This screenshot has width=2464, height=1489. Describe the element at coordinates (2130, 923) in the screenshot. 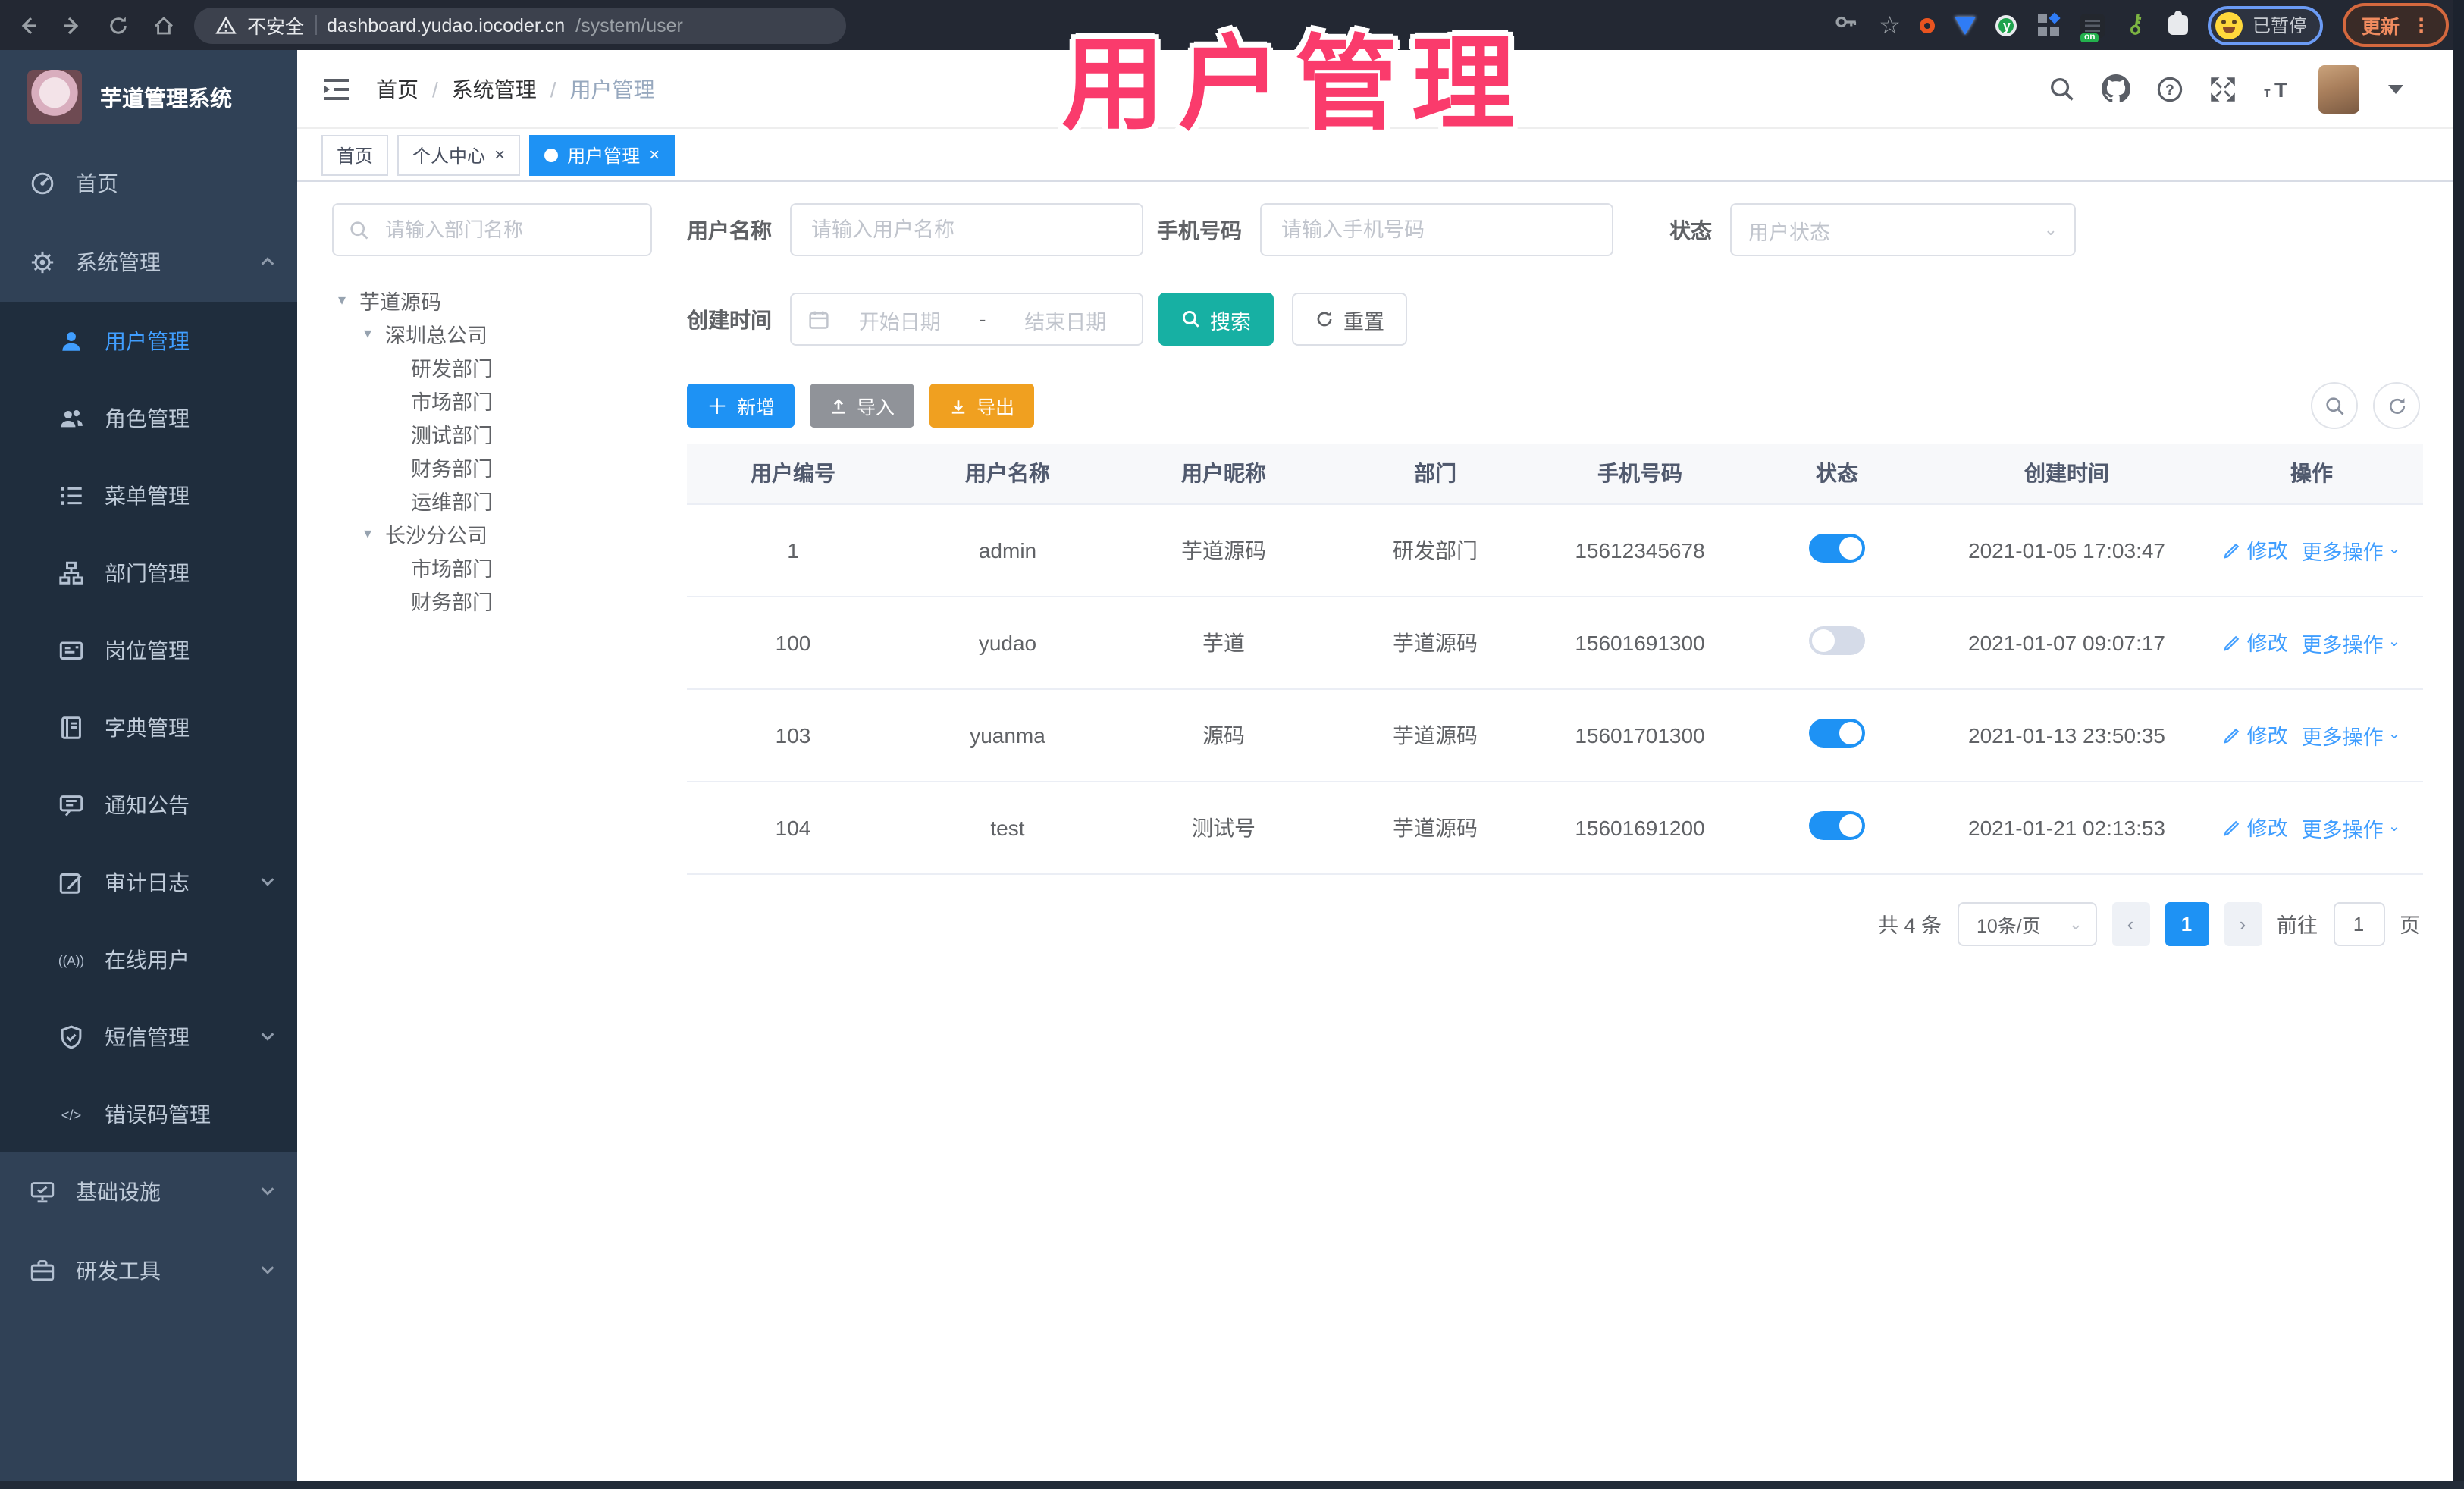

I see `prev-page-button: ‹` at that location.